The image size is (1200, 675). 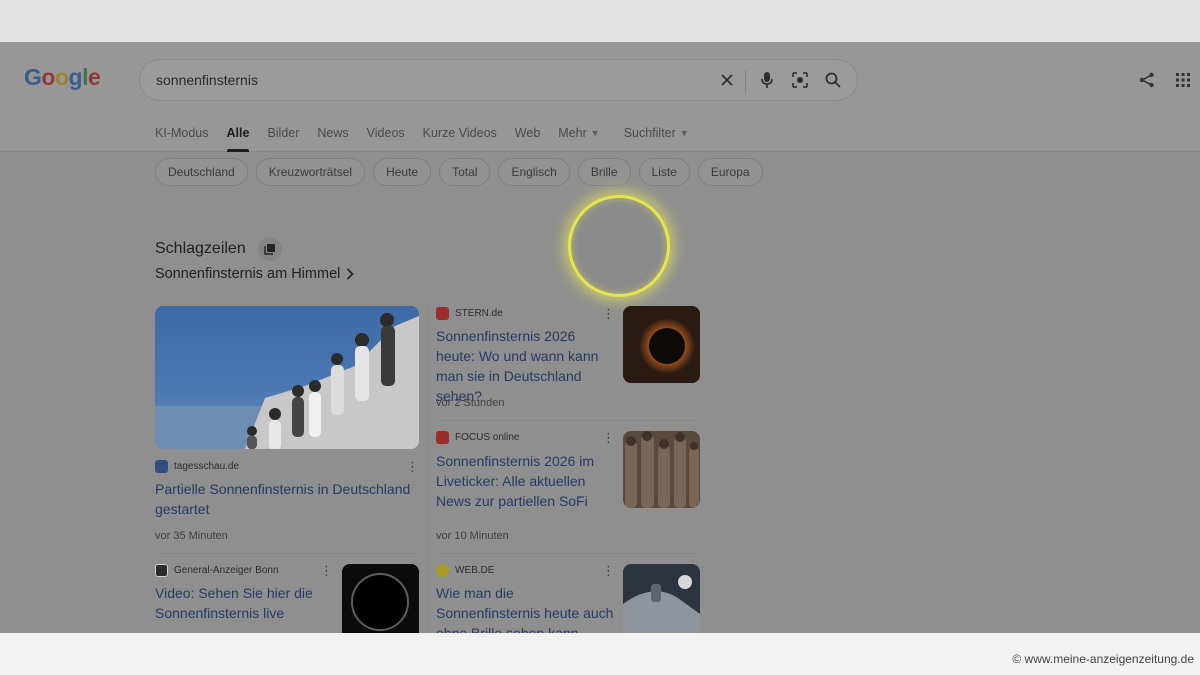 I want to click on tab-mehr: Mehr ▼, so click(x=578, y=139).